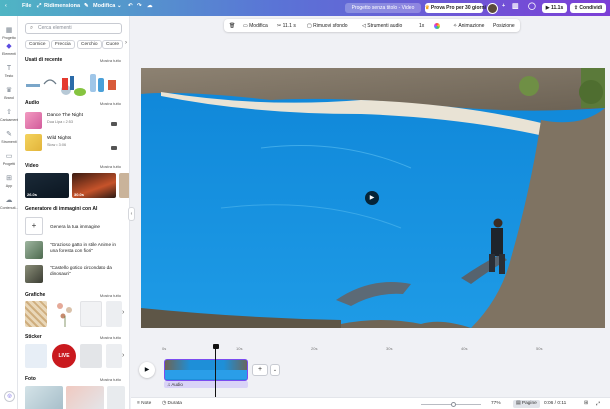  Describe the element at coordinates (9, 115) in the screenshot. I see `rail-item-caricamenti: ⇧ Caricamenti` at that location.